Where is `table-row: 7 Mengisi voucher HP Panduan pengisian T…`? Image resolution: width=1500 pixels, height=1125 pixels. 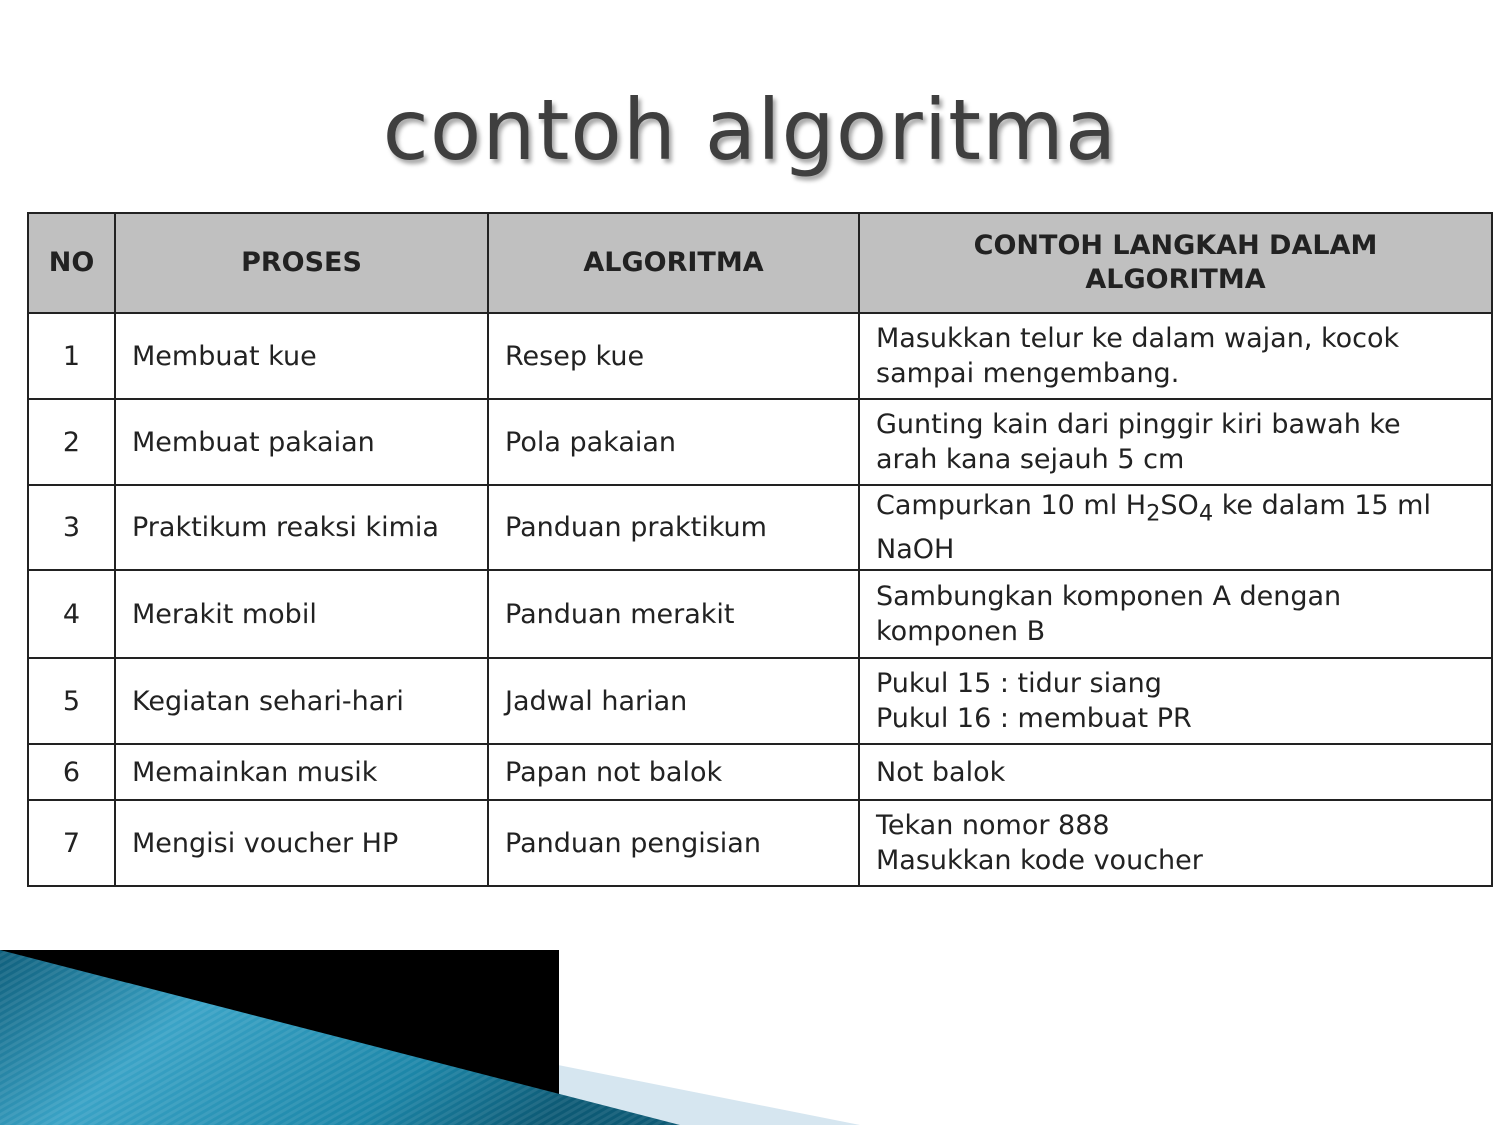
table-row: 7 Mengisi voucher HP Panduan pengisian T… is located at coordinates (760, 843).